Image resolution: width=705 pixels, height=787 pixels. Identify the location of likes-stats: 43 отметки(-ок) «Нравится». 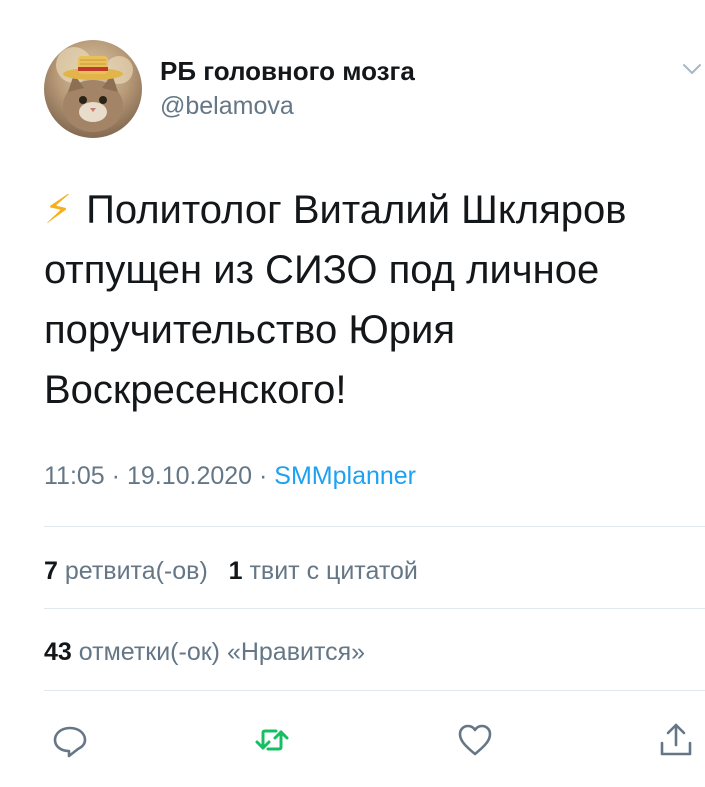
(204, 652).